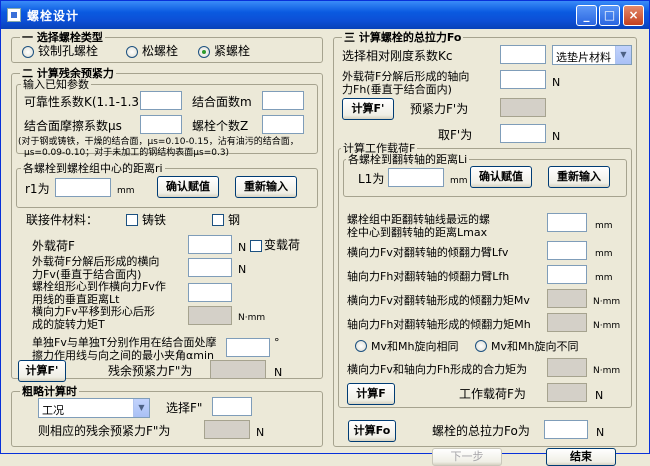 Image resolution: width=650 pixels, height=466 pixels. What do you see at coordinates (53, 246) in the screenshot?
I see `external-load-label: 外载荷F` at bounding box center [53, 246].